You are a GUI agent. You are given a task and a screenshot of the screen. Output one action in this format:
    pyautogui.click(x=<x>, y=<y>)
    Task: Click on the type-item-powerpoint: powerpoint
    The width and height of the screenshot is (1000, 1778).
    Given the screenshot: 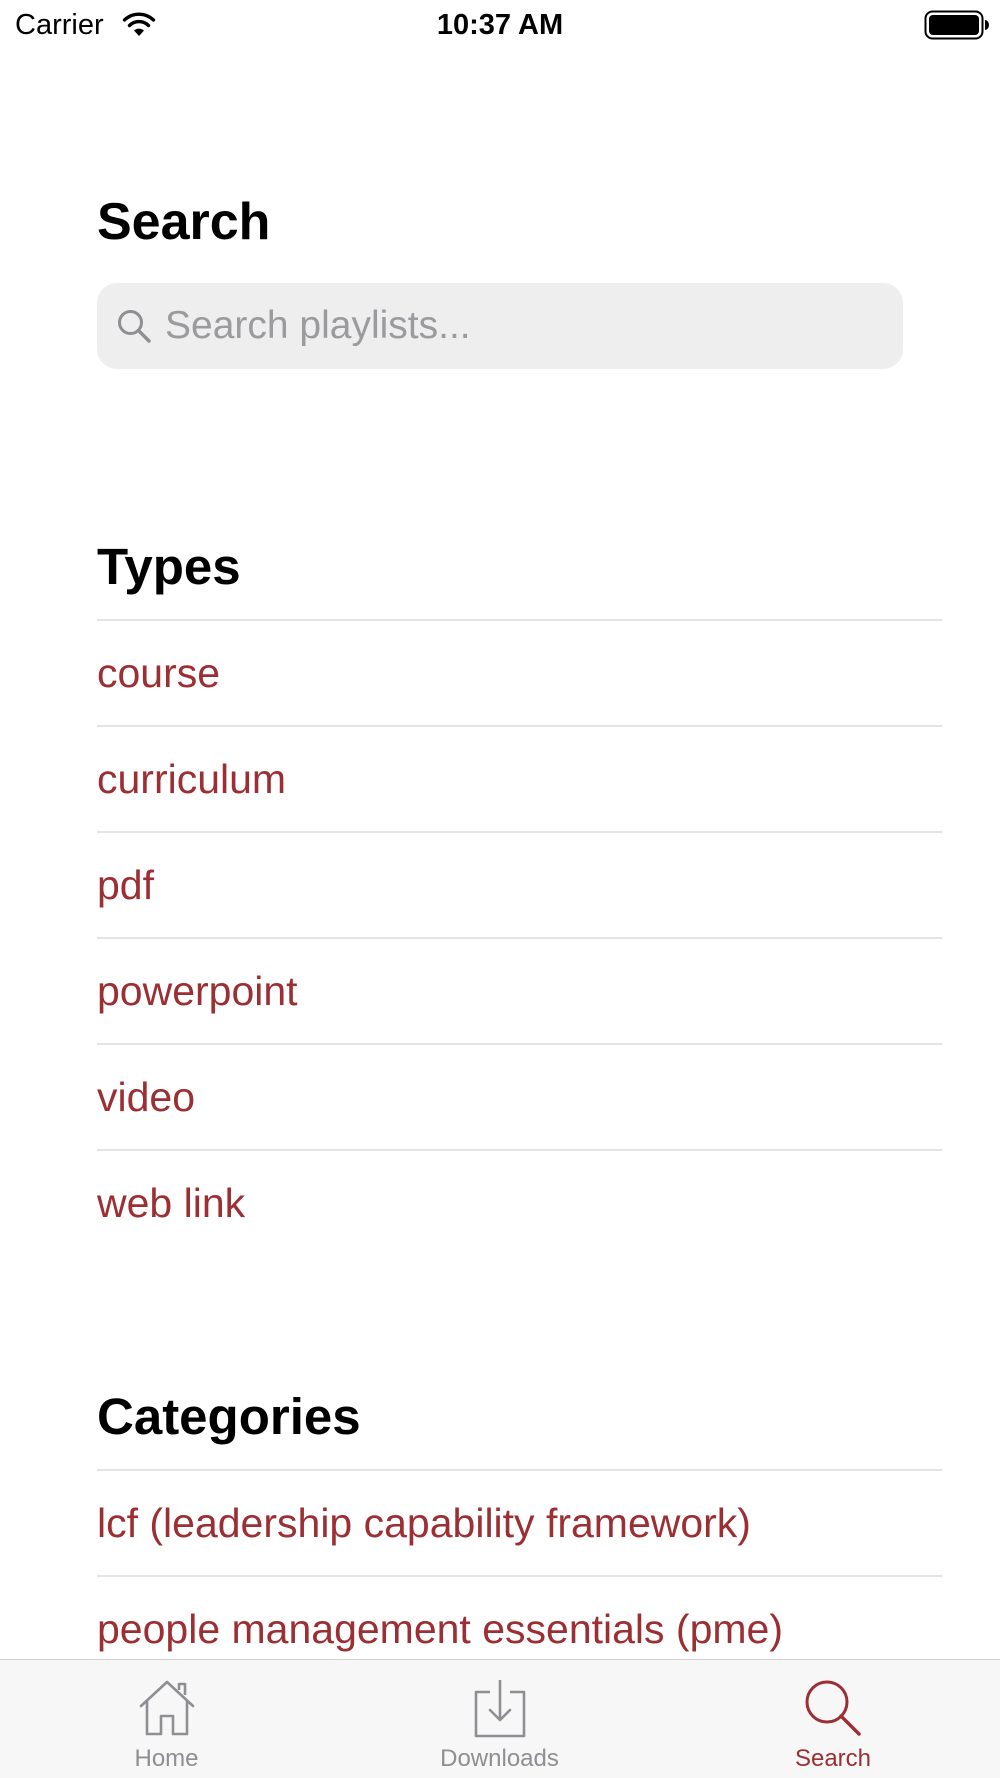 What is the action you would take?
    pyautogui.click(x=519, y=990)
    